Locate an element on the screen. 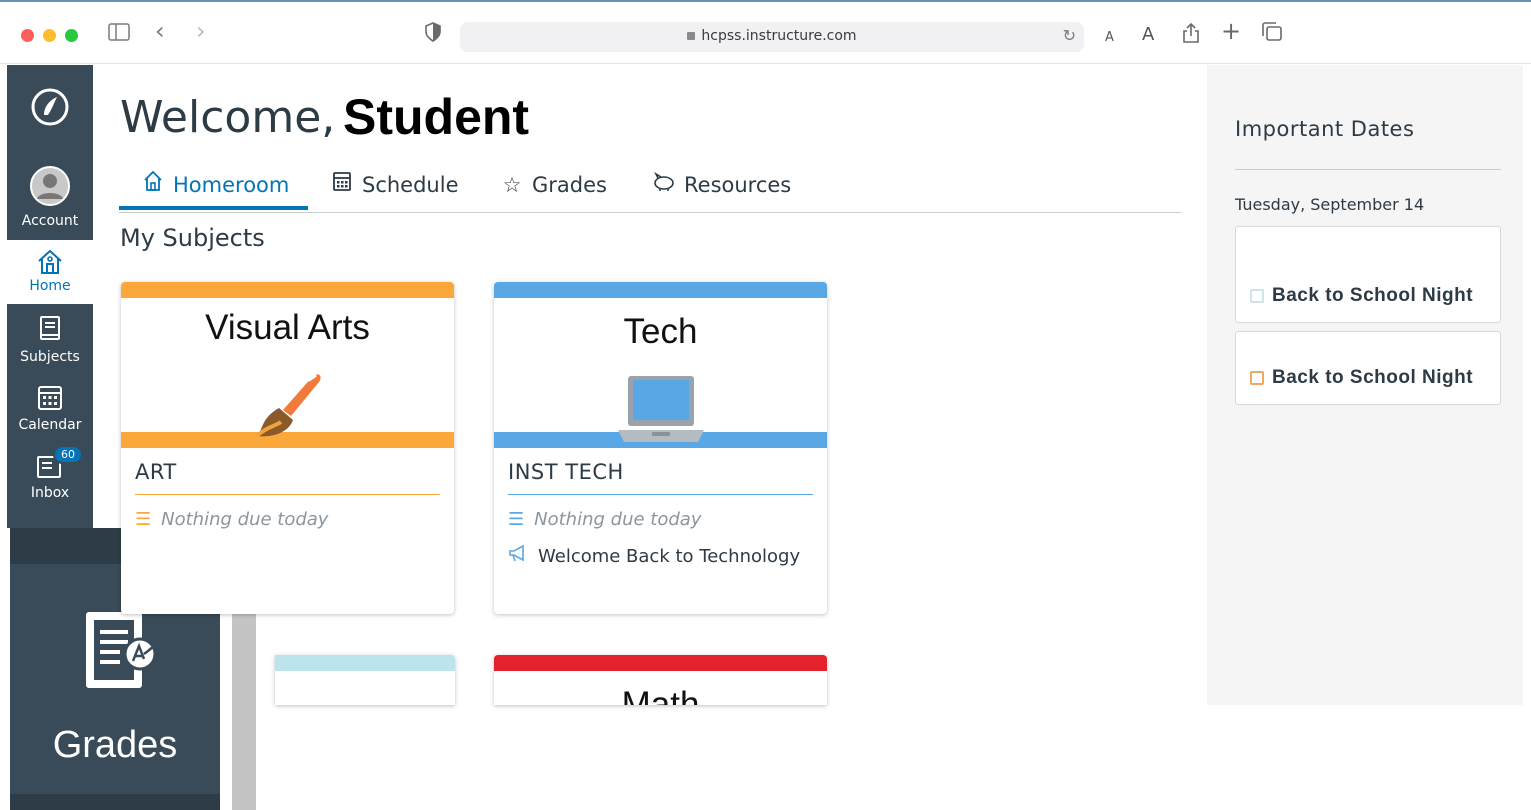 This screenshot has width=1531, height=810. card-course-code: ART is located at coordinates (287, 477).